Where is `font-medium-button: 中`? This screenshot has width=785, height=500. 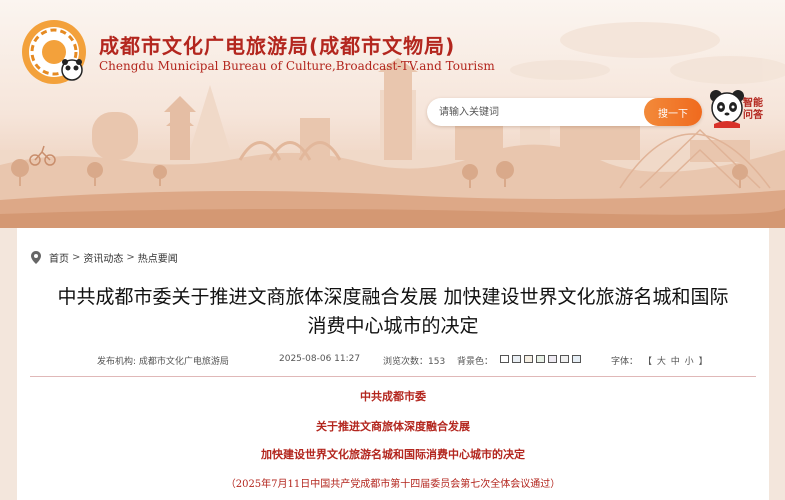 font-medium-button: 中 is located at coordinates (675, 362).